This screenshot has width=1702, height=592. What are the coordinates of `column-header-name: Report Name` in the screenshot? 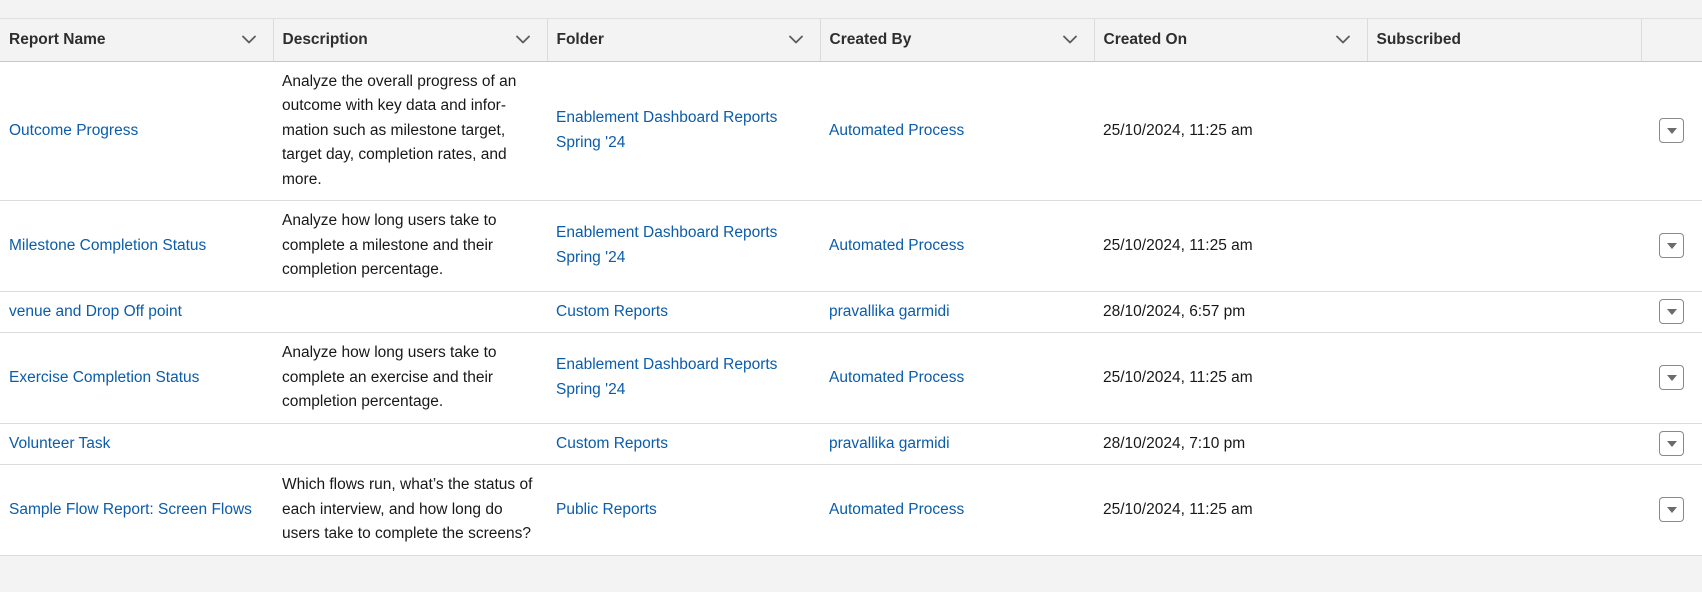 It's located at (137, 40).